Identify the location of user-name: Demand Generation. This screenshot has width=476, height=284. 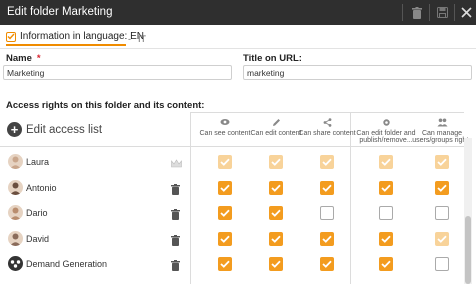
(67, 264).